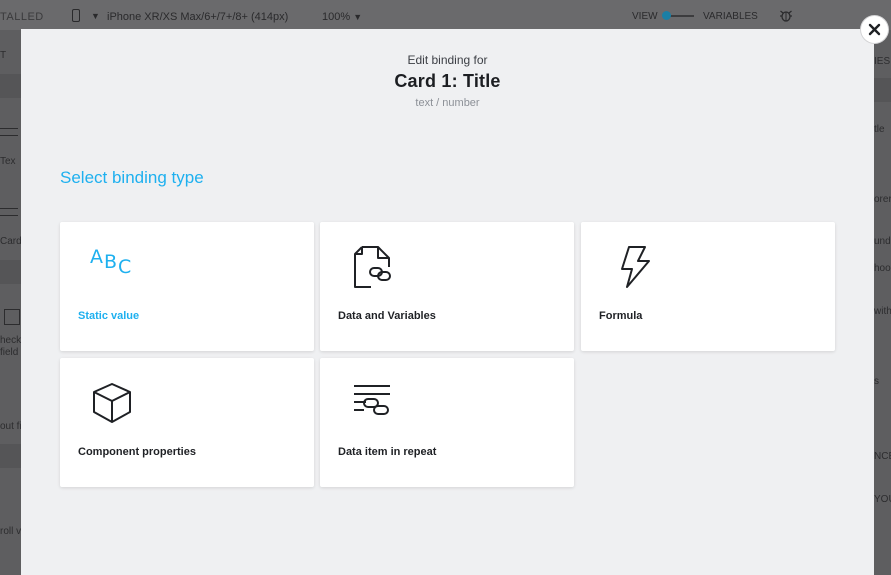 This screenshot has width=891, height=575. Describe the element at coordinates (137, 452) in the screenshot. I see `option-label: Component properties` at that location.